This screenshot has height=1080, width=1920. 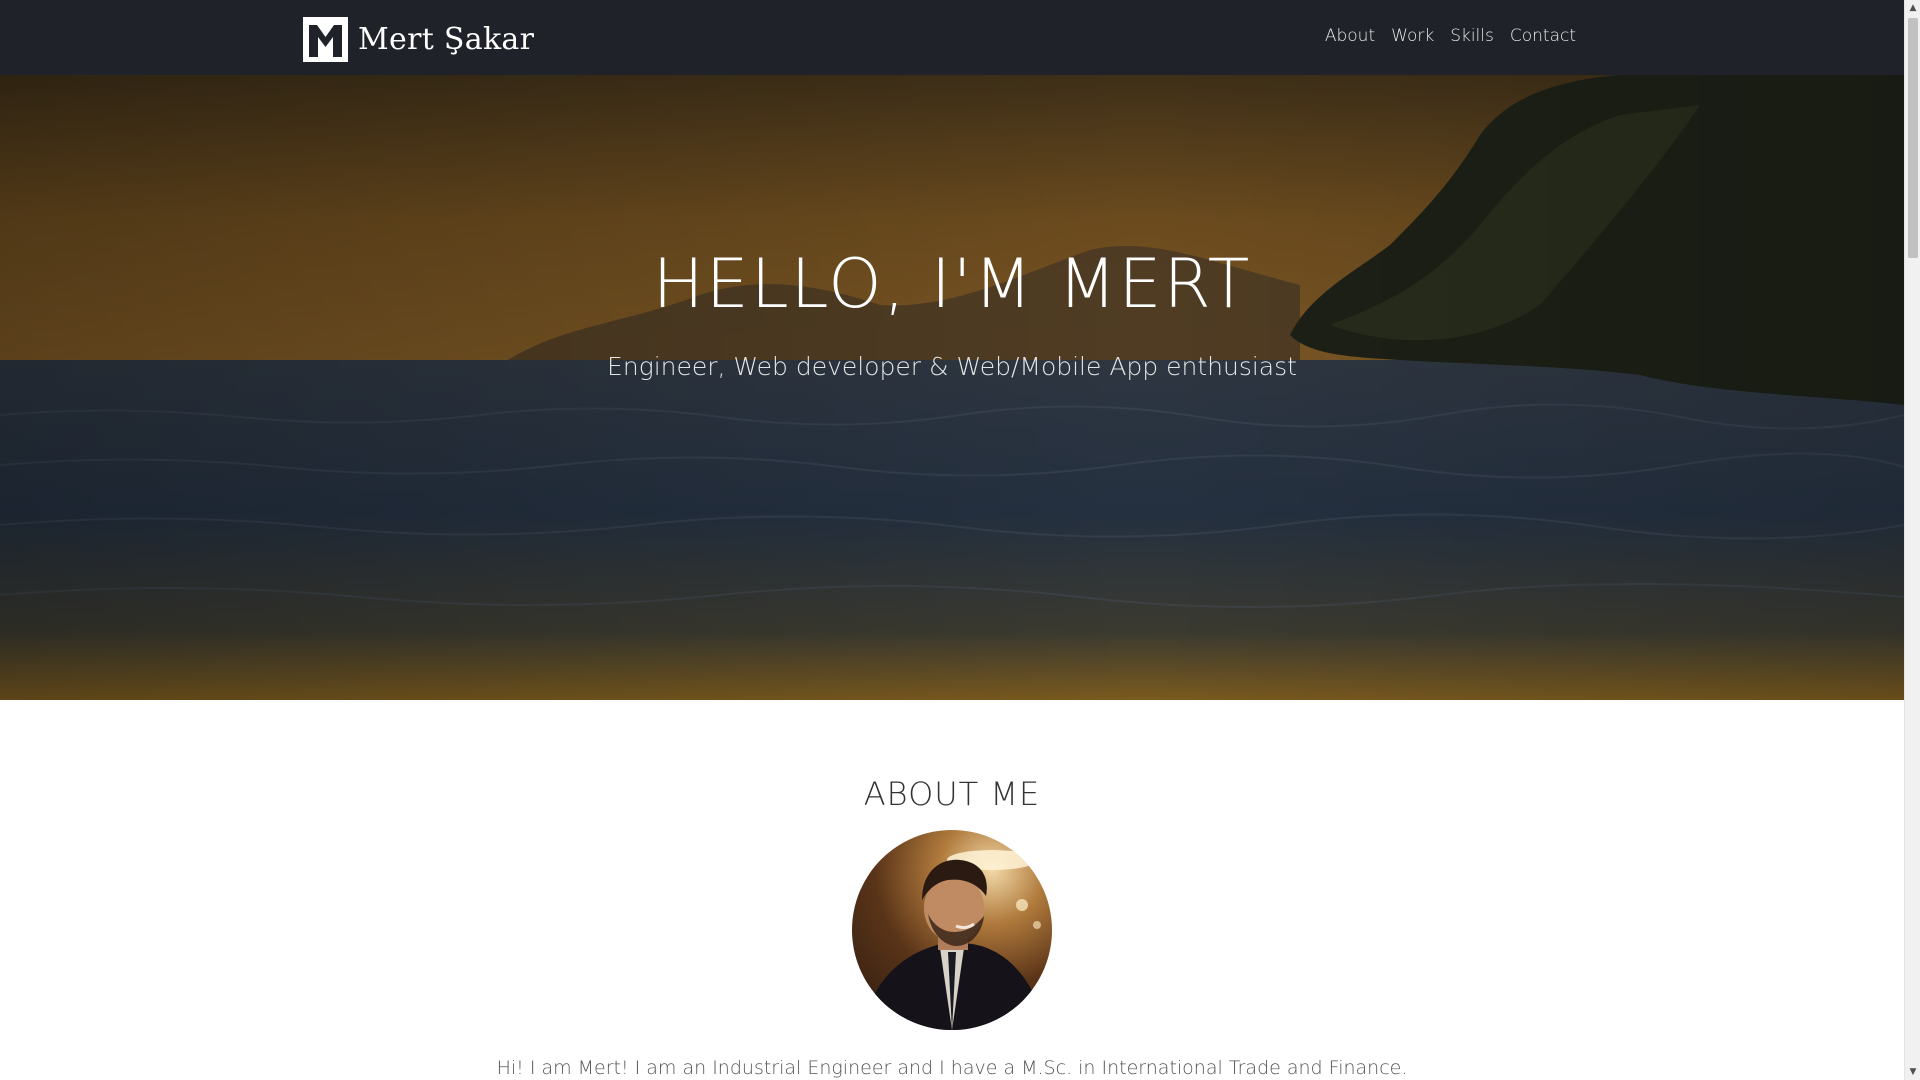 What do you see at coordinates (325, 39) in the screenshot?
I see `m-monogram-logo-icon` at bounding box center [325, 39].